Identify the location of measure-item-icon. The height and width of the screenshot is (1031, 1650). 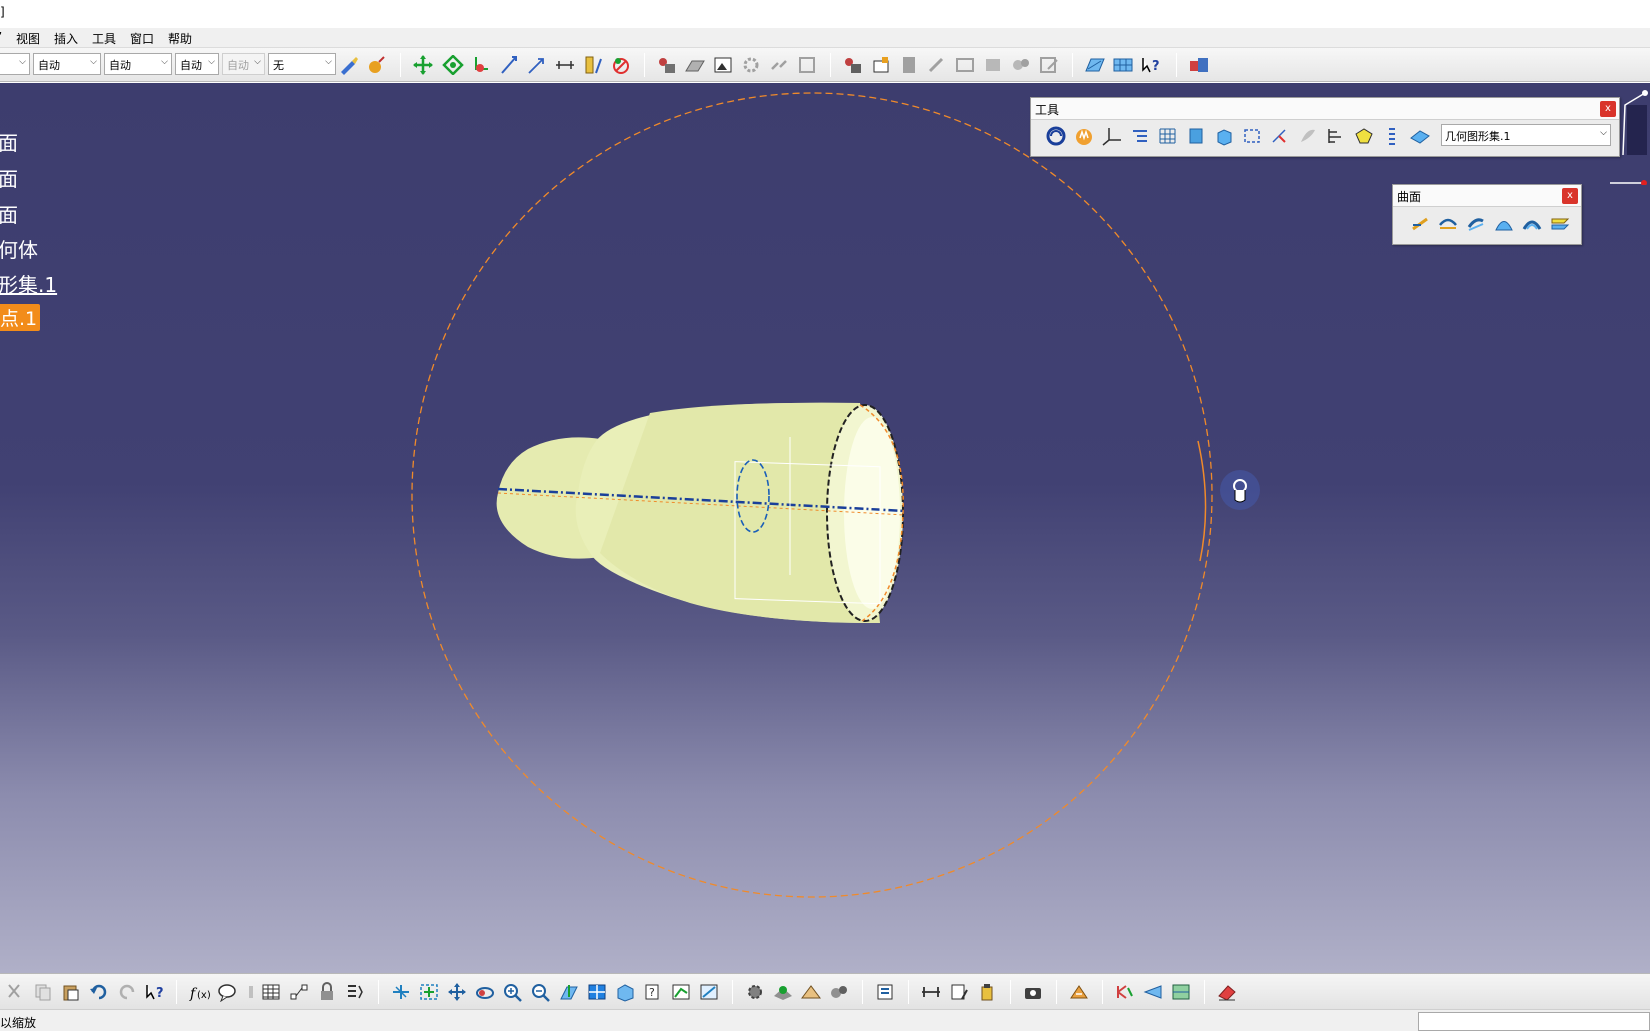
(959, 992).